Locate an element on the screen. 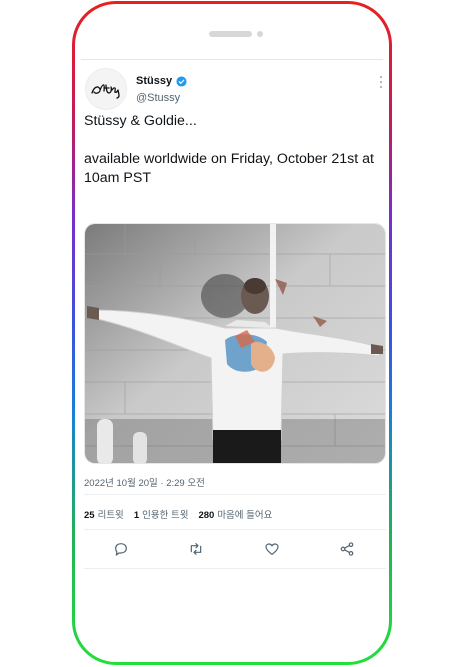  retweets-stat: 25 리트윗 is located at coordinates (104, 514).